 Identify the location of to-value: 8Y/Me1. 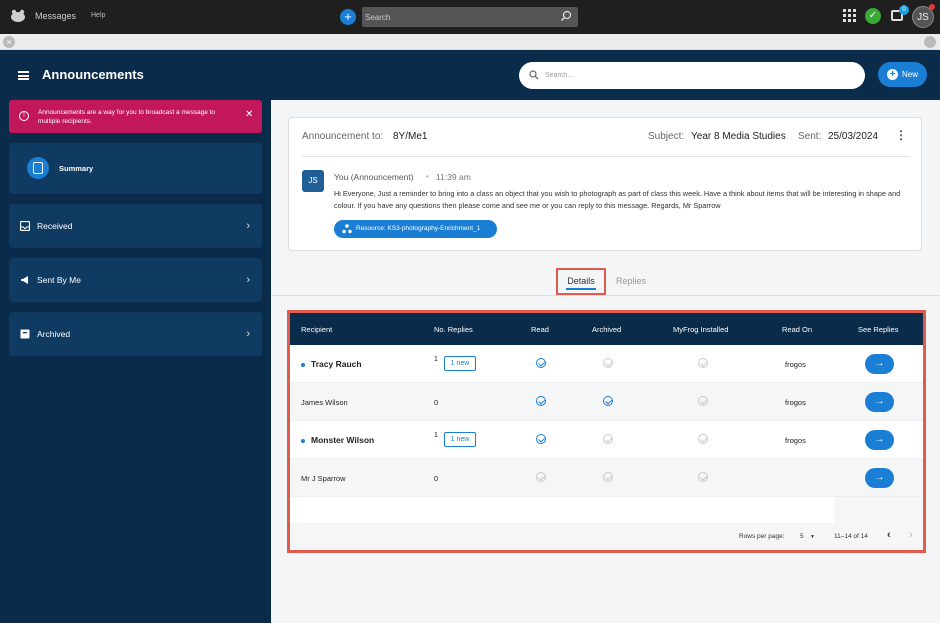
(410, 136).